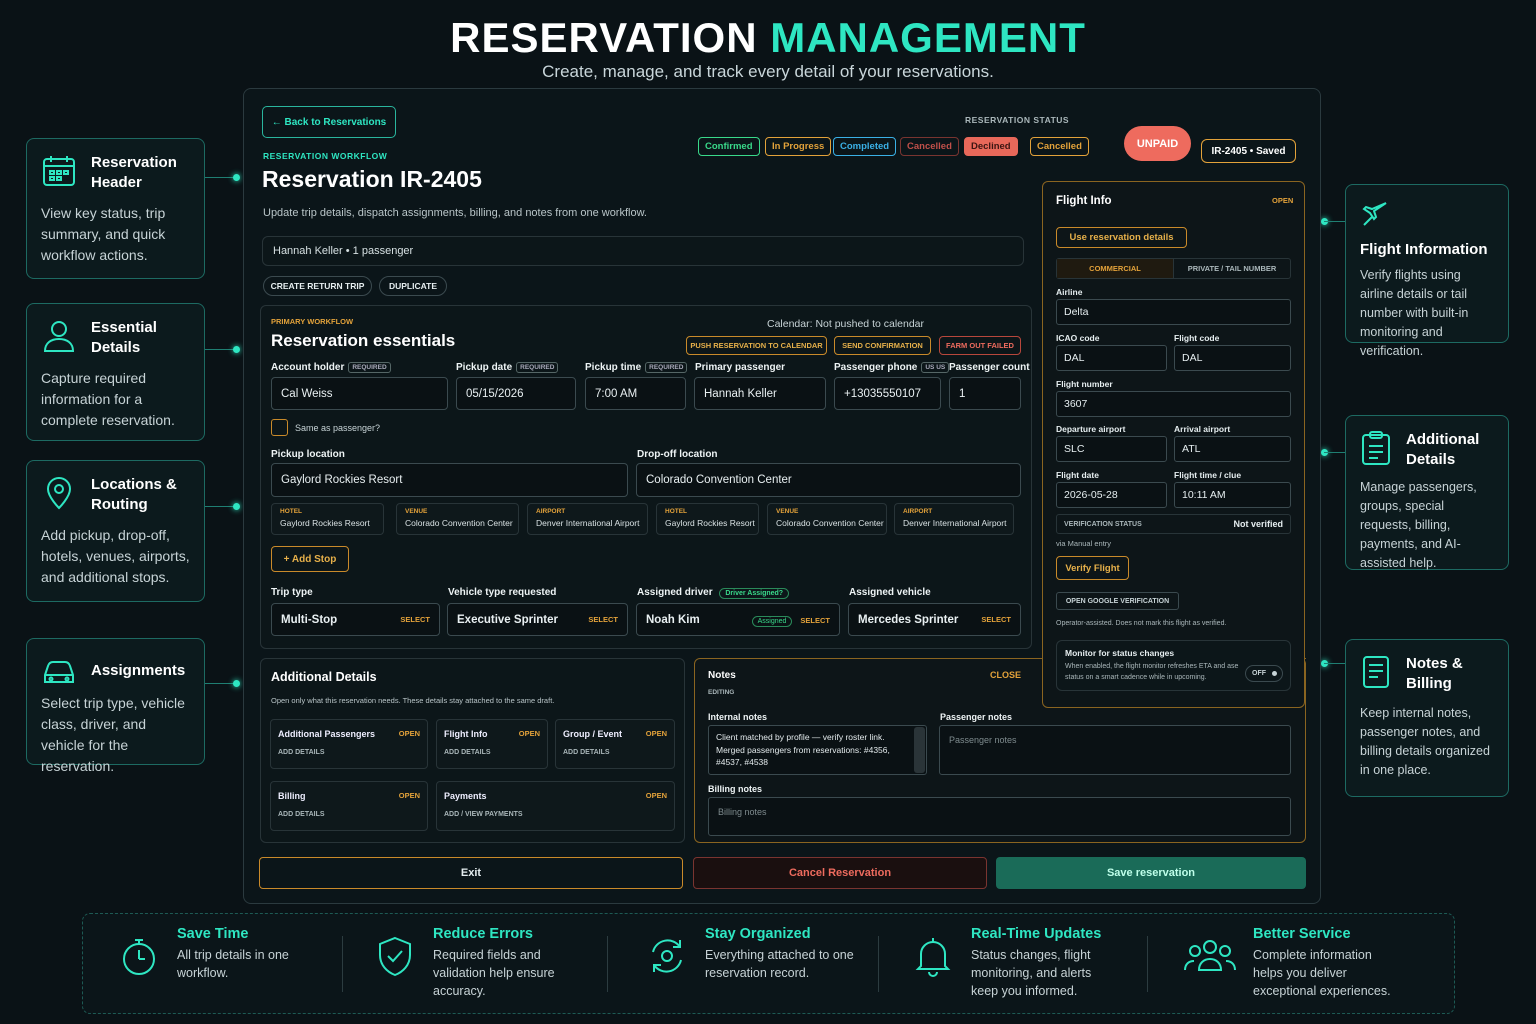 This screenshot has height=1024, width=1536. Describe the element at coordinates (760, 393) in the screenshot. I see `primary-passenger-field: Hannah Keller` at that location.